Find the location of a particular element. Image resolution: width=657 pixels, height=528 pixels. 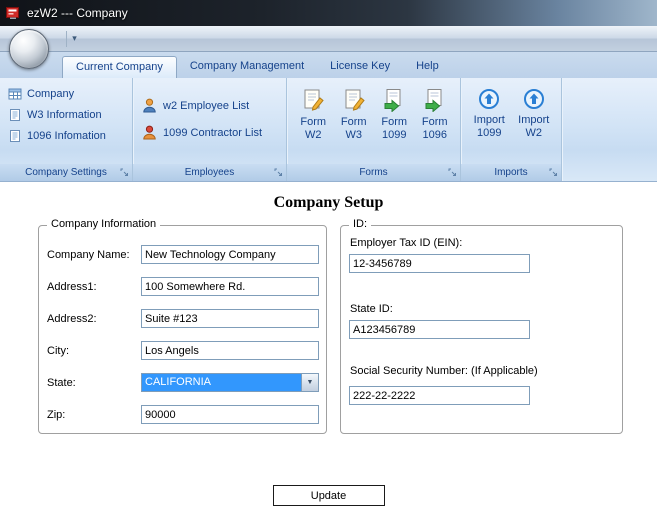

form-1096-label-line2: 1096 is located at coordinates (434, 135).